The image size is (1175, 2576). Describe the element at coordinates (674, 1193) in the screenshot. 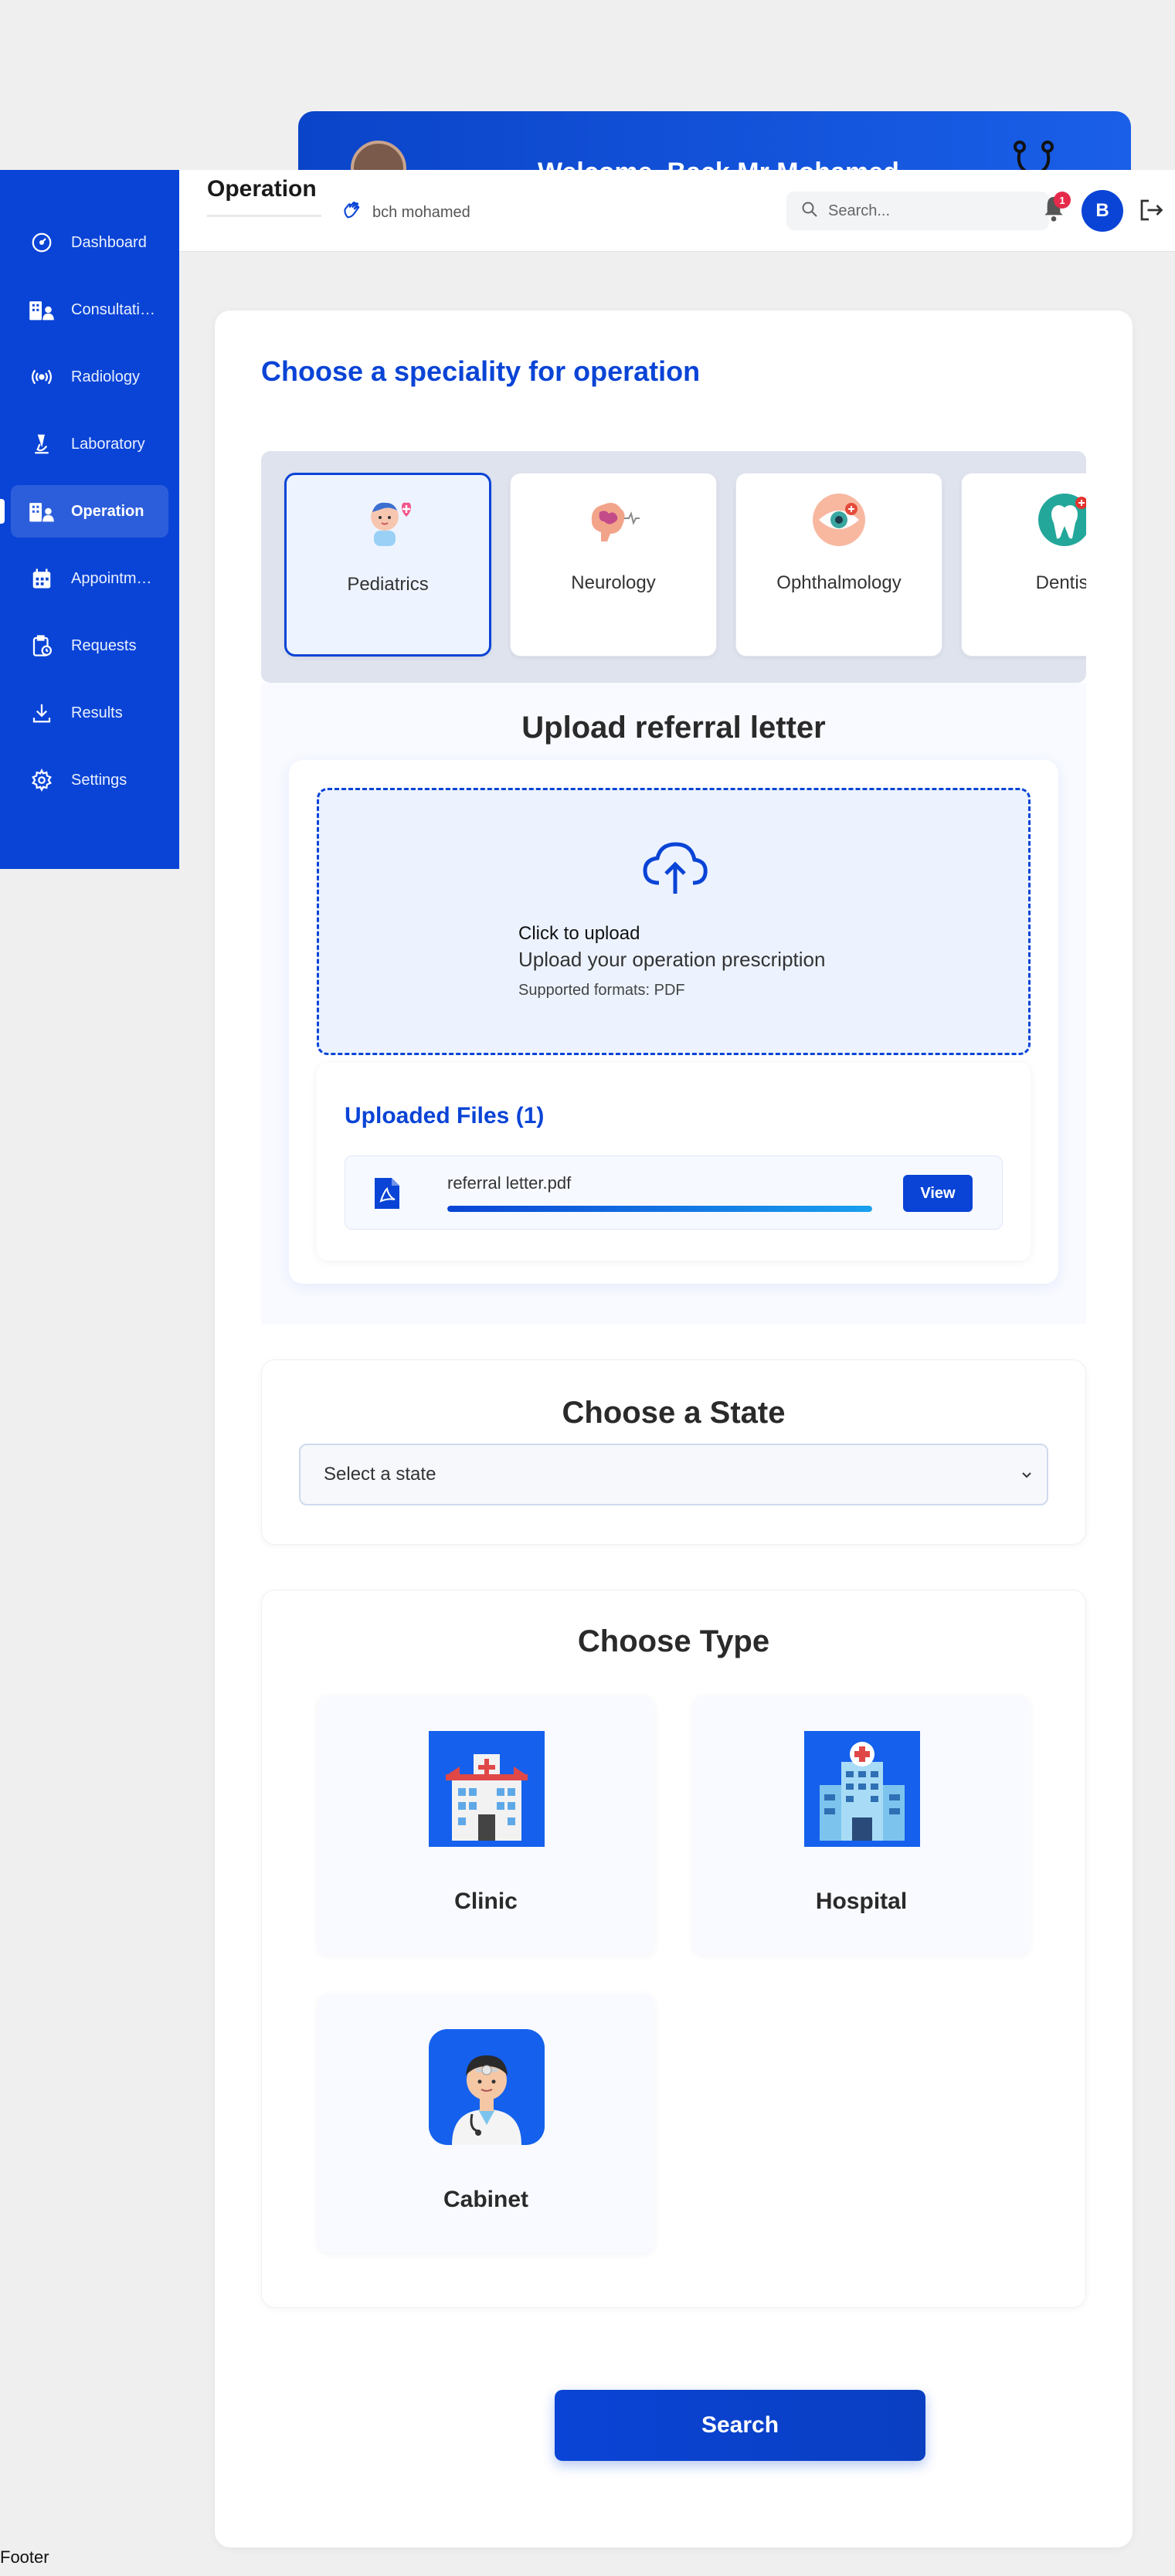

I see `file-row: referral letter.pdf View` at that location.